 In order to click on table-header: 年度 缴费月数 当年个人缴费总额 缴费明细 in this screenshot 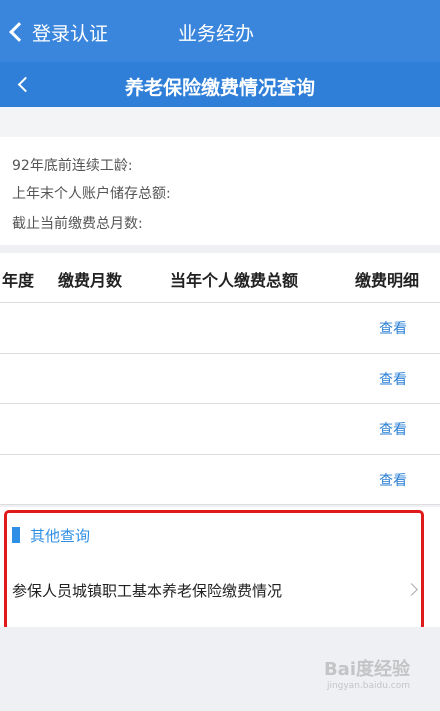, I will do `click(220, 278)`.